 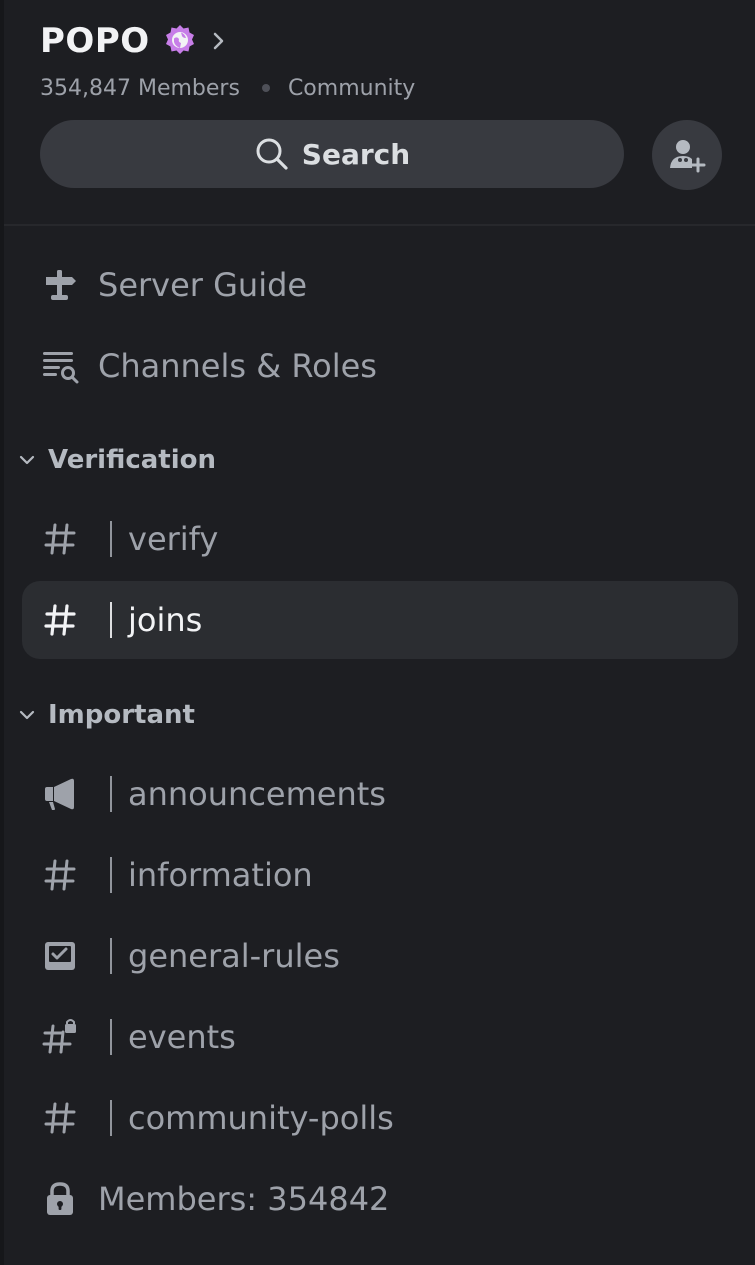 What do you see at coordinates (379, 538) in the screenshot?
I see `channel-verify: verify` at bounding box center [379, 538].